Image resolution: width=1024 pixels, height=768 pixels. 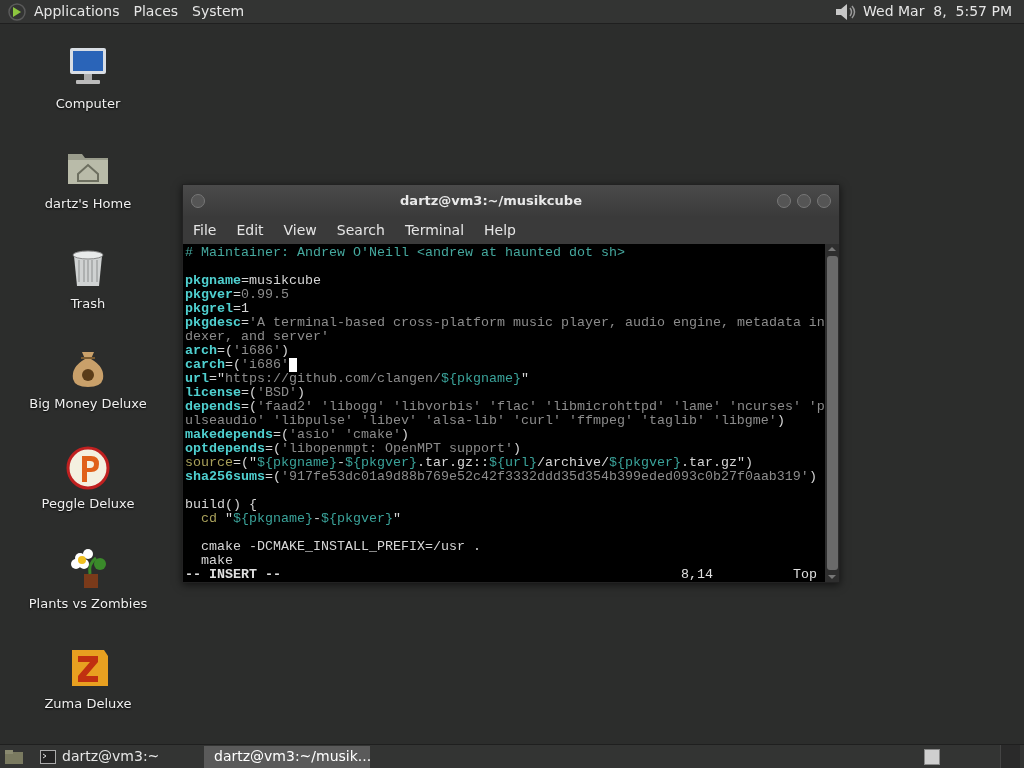 I want to click on panel-menu: Places, so click(x=156, y=11).